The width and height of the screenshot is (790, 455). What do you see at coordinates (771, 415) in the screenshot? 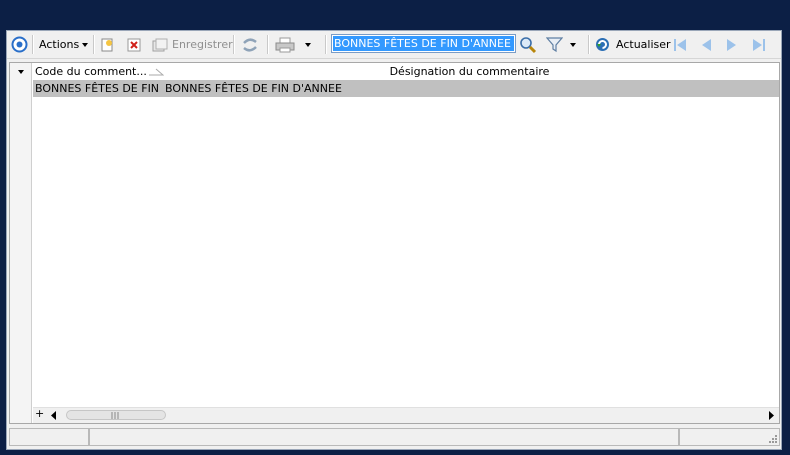
I see `scroll-right-icon` at bounding box center [771, 415].